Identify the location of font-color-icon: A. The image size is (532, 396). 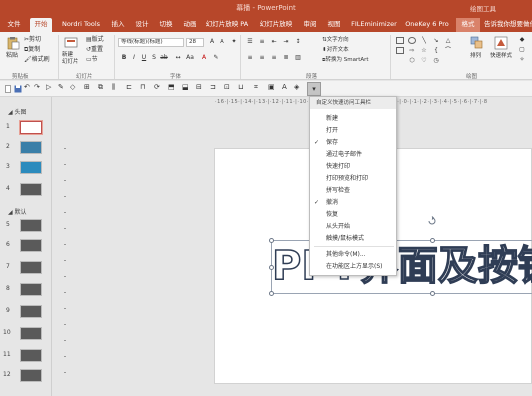
(204, 58).